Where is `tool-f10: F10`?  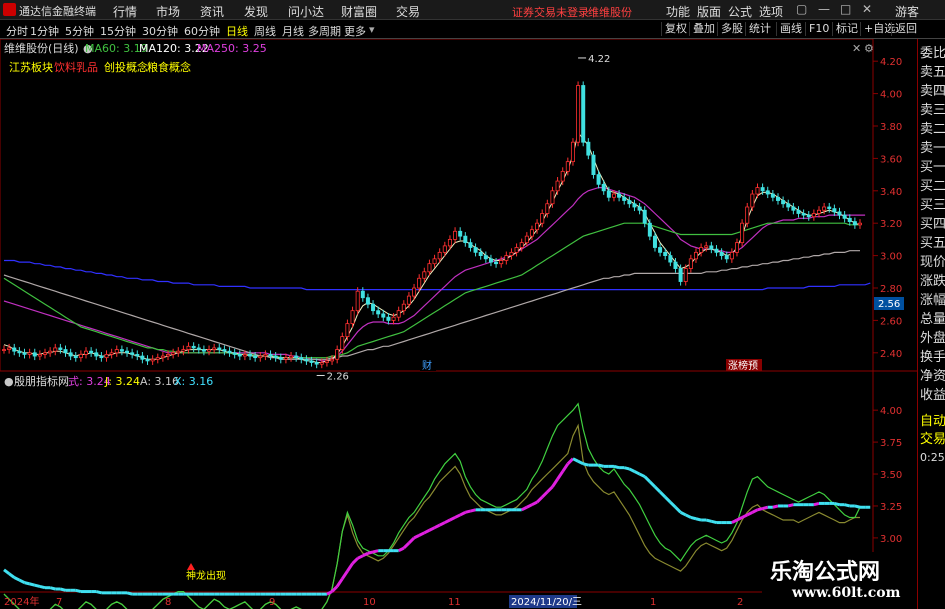
tool-f10: F10 is located at coordinates (818, 29).